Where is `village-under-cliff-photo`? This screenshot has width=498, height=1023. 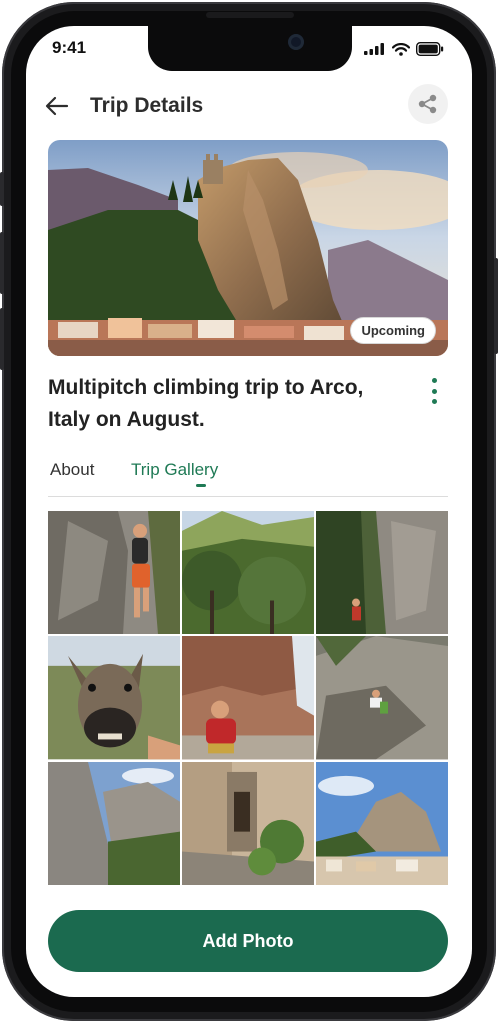
village-under-cliff-photo is located at coordinates (382, 823).